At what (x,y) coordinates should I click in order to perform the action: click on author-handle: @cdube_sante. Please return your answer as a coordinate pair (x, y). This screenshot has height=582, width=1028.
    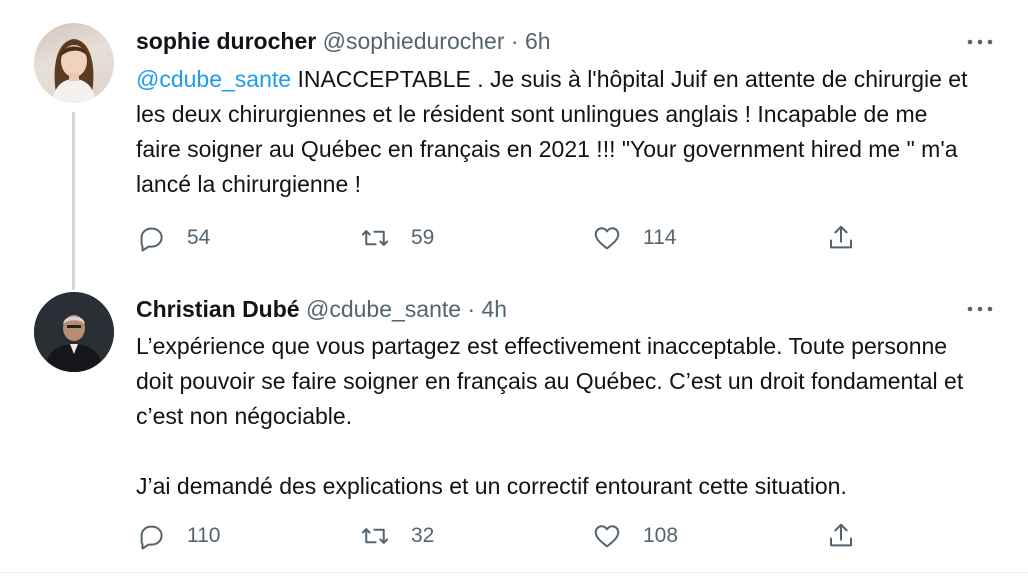
    Looking at the image, I should click on (383, 309).